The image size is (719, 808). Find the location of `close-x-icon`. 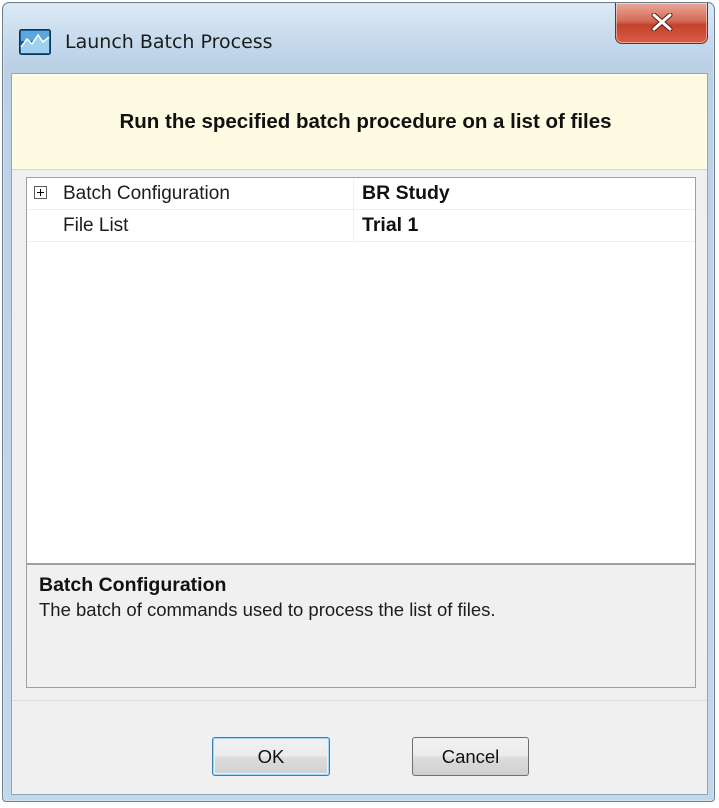

close-x-icon is located at coordinates (662, 22).